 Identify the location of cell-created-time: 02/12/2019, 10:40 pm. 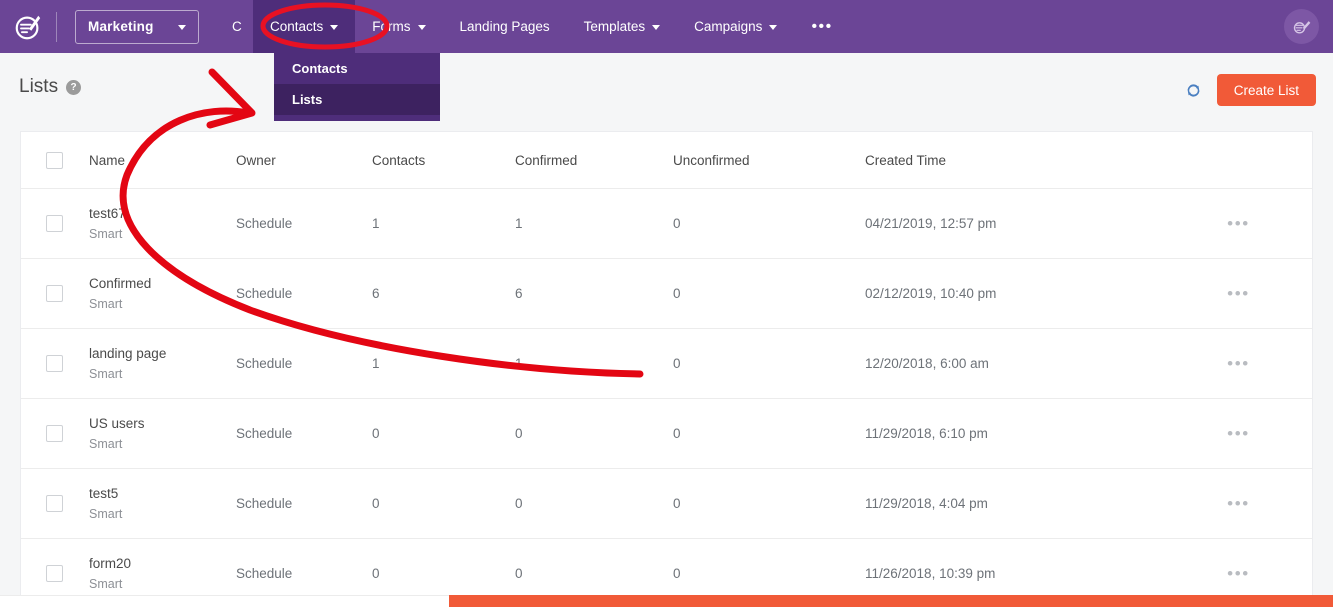
(931, 293).